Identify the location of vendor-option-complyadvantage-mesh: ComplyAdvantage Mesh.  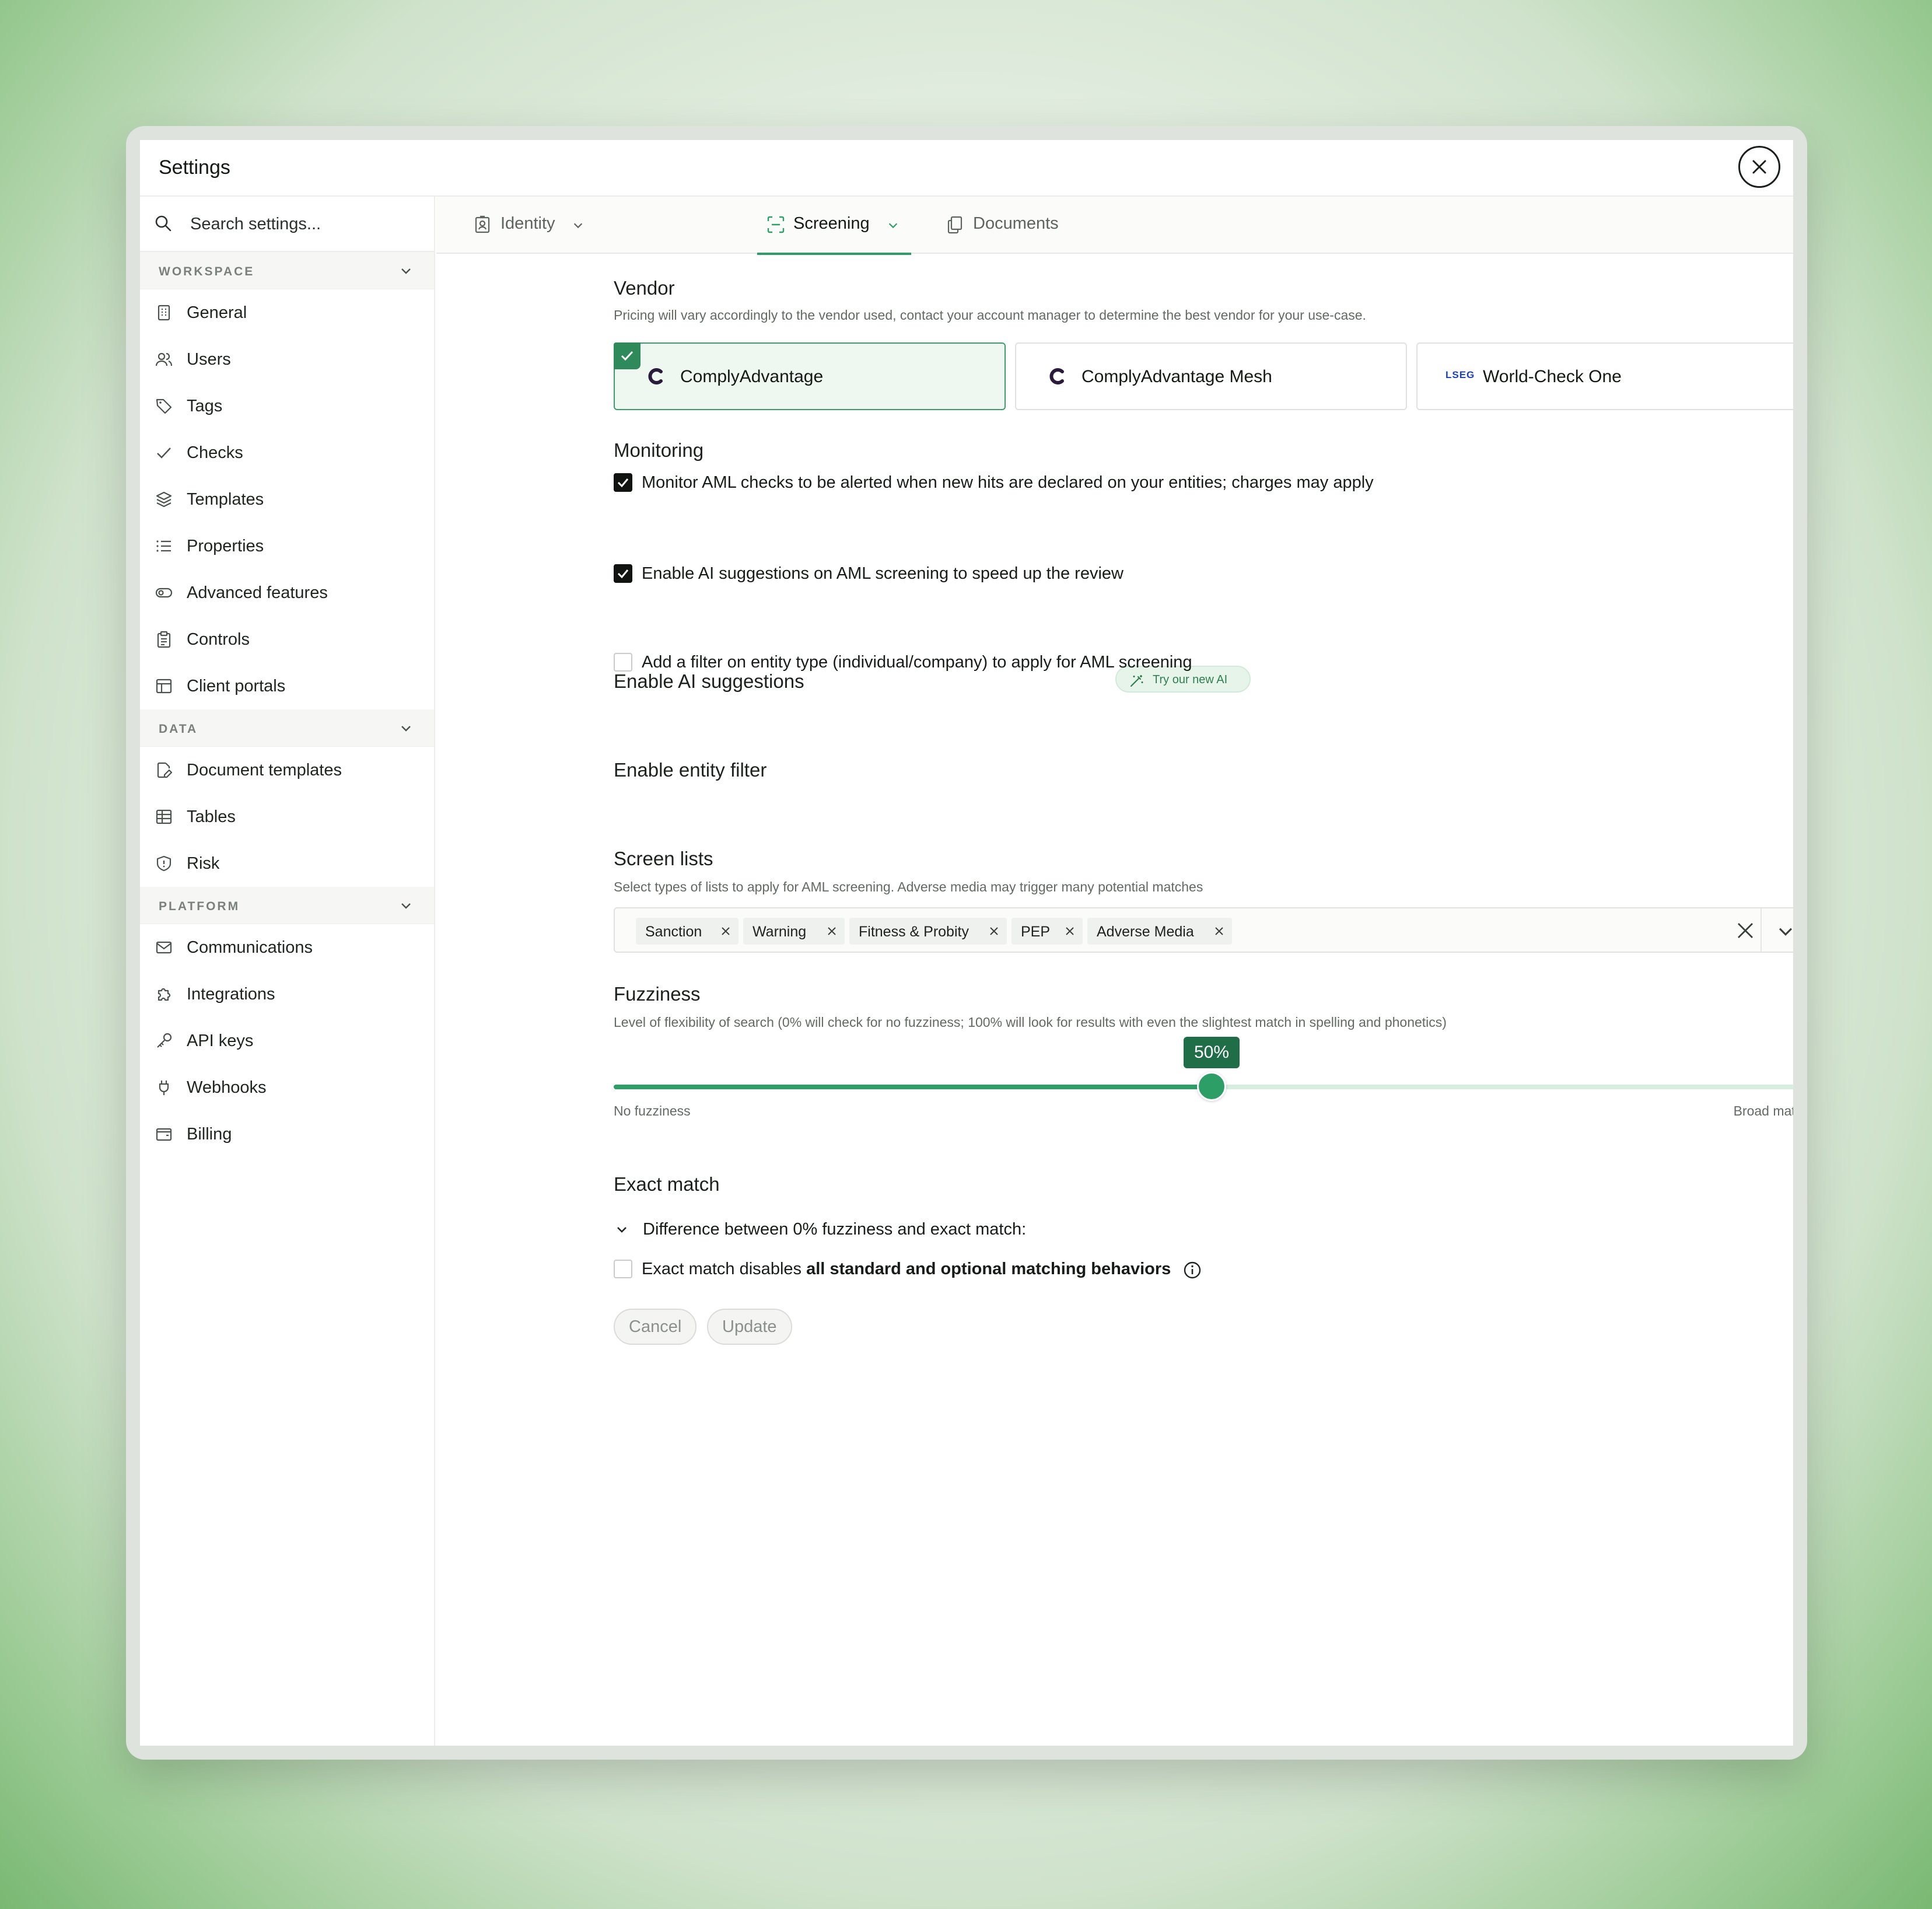
(1211, 376).